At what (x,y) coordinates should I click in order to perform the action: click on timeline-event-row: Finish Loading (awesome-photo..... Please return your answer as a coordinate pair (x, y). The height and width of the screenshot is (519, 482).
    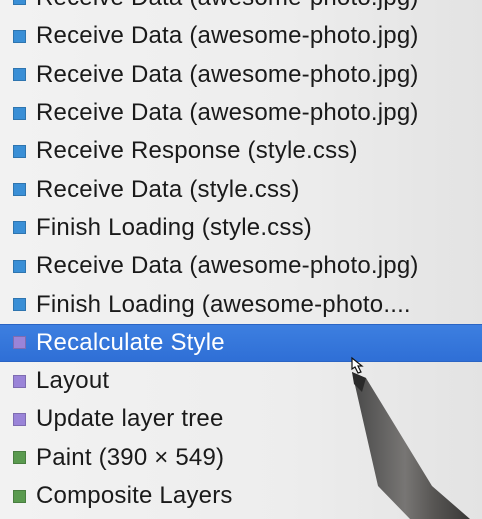
    Looking at the image, I should click on (241, 304).